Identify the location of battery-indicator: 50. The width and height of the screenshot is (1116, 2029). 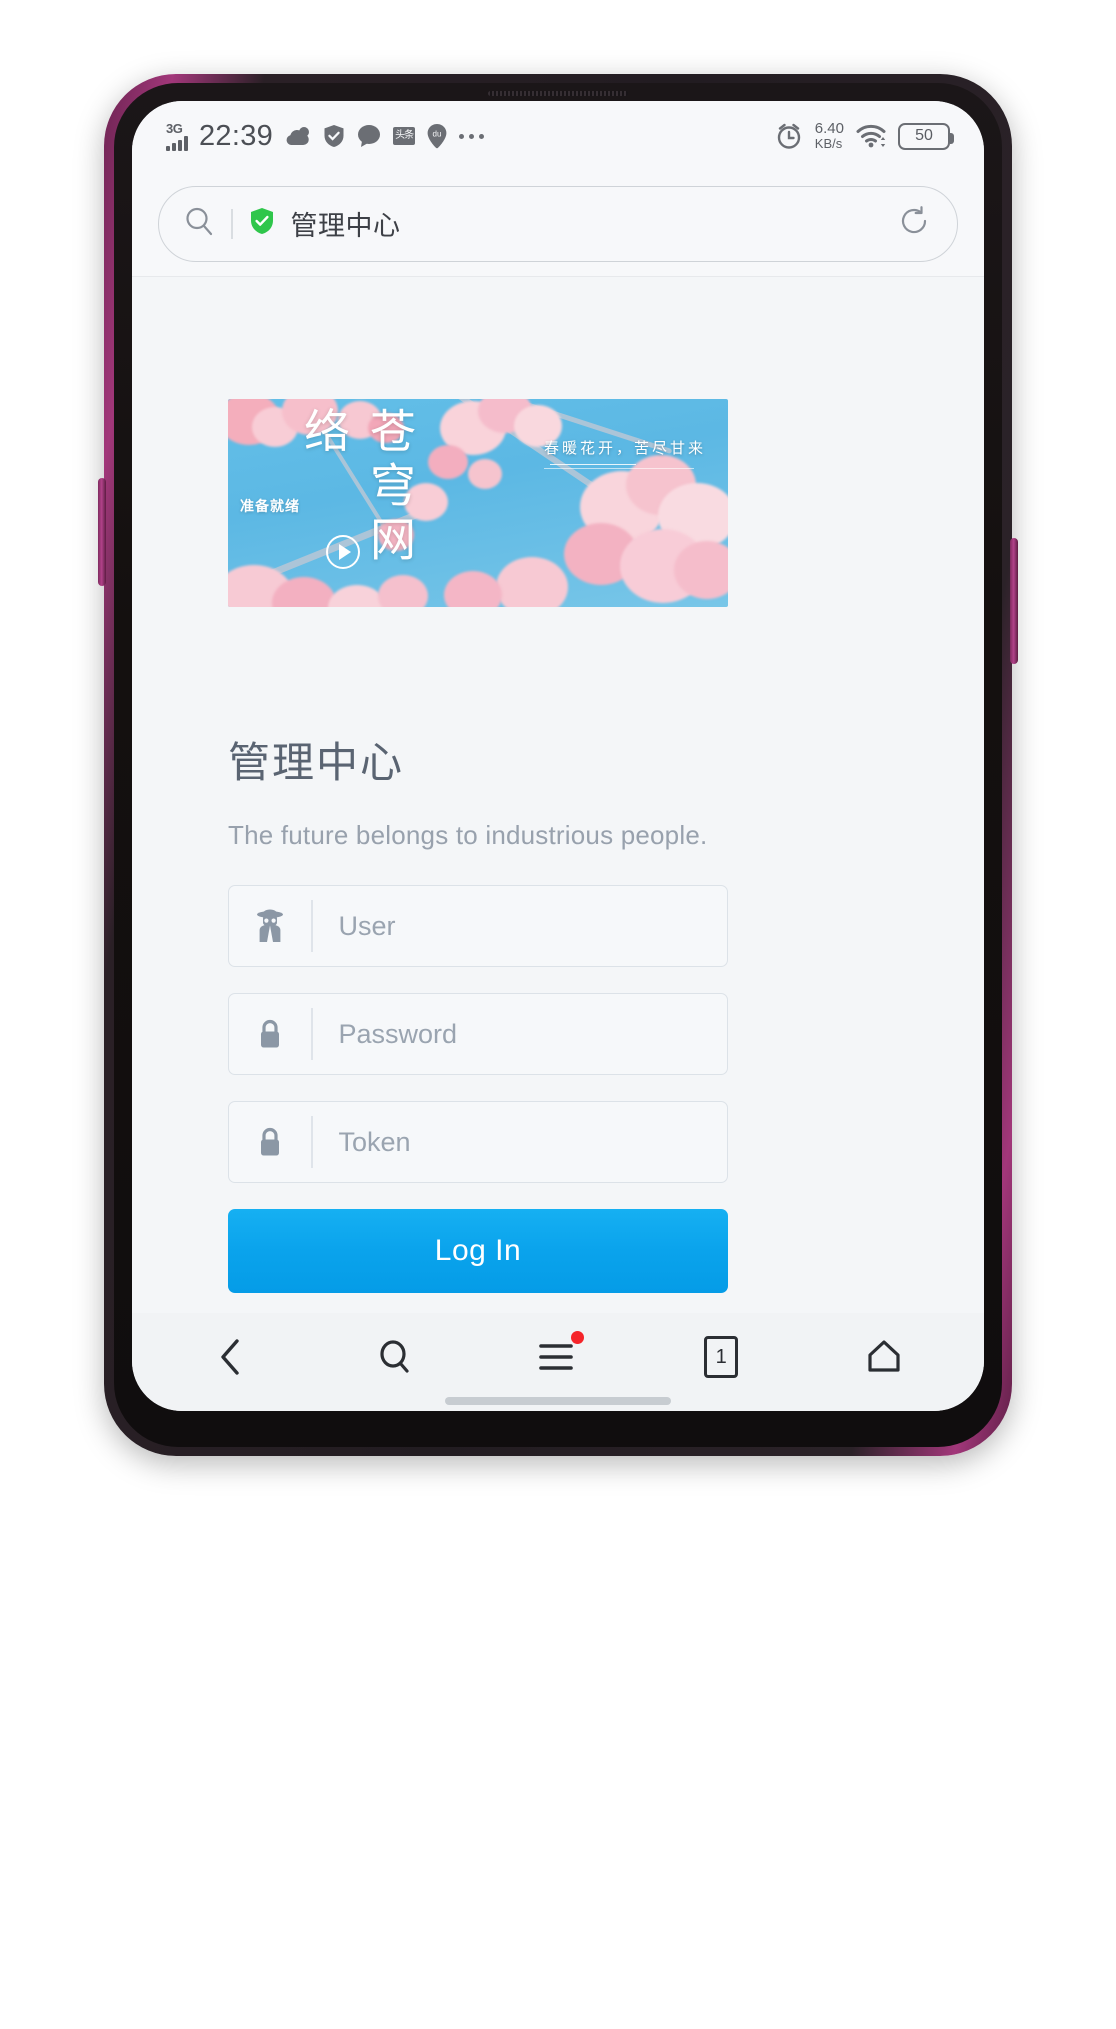
(926, 136).